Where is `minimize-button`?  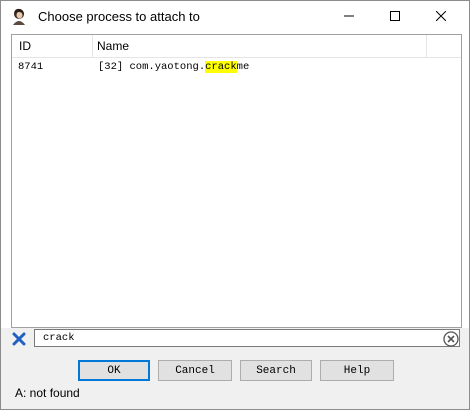
minimize-button is located at coordinates (349, 16).